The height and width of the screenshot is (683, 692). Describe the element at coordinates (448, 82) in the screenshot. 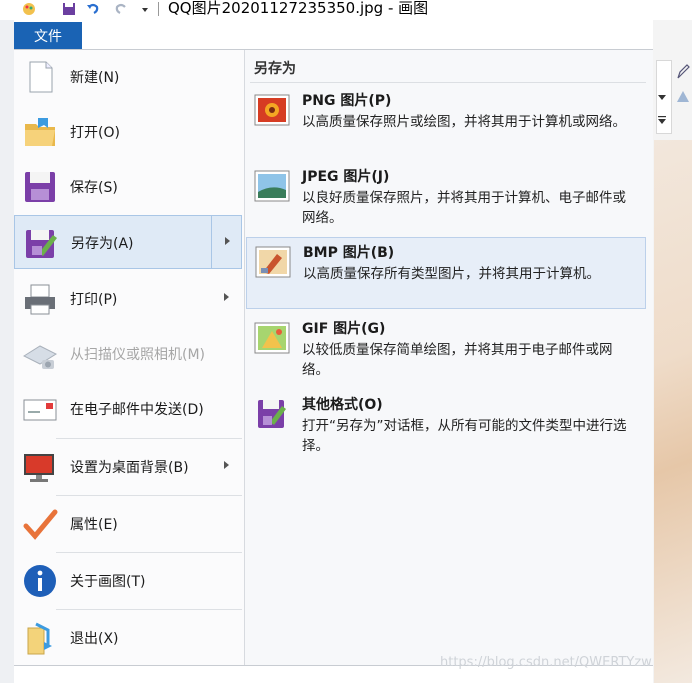

I see `save-as-title-divider` at that location.